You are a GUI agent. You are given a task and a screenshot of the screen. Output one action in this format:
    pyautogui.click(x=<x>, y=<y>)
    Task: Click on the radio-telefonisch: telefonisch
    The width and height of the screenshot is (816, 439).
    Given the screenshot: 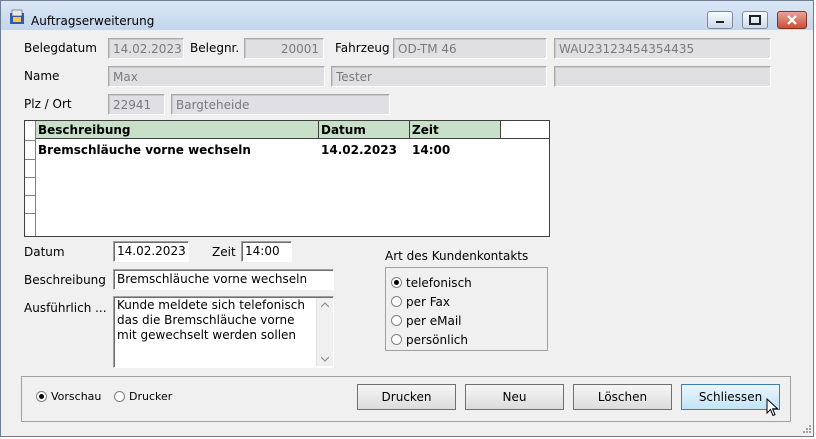 What is the action you would take?
    pyautogui.click(x=466, y=283)
    